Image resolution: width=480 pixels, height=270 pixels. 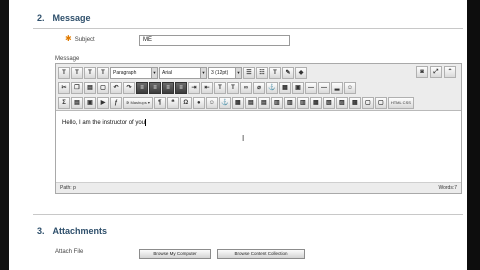 I want to click on size-select: 3 (12pt) ▼, so click(x=225, y=72).